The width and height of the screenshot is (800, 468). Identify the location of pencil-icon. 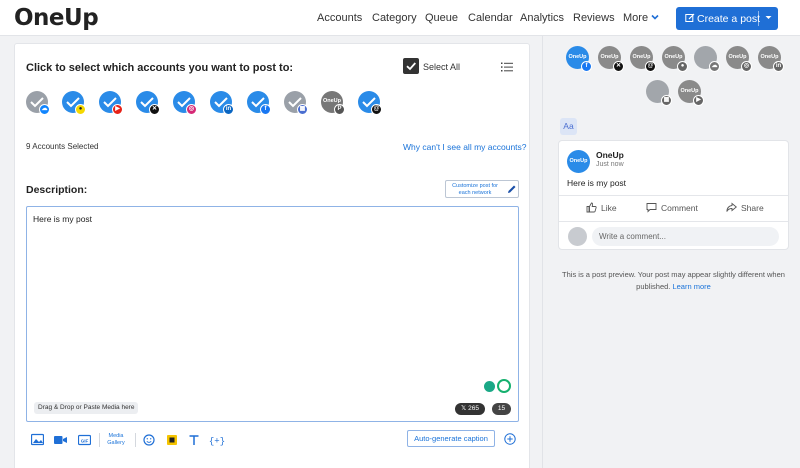
(512, 189).